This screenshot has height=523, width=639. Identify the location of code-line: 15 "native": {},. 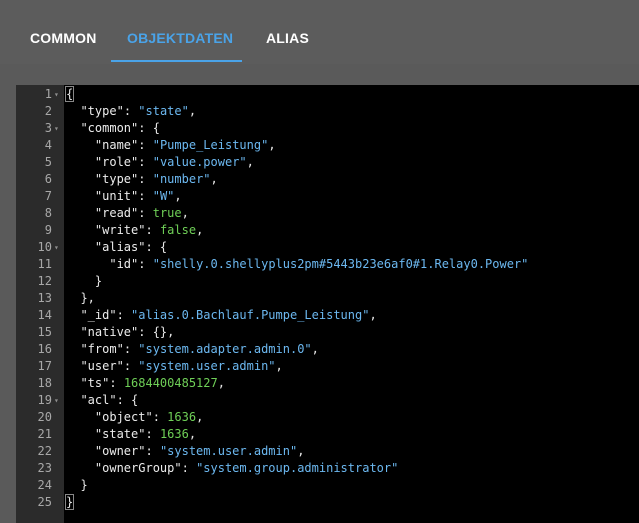
(327, 332).